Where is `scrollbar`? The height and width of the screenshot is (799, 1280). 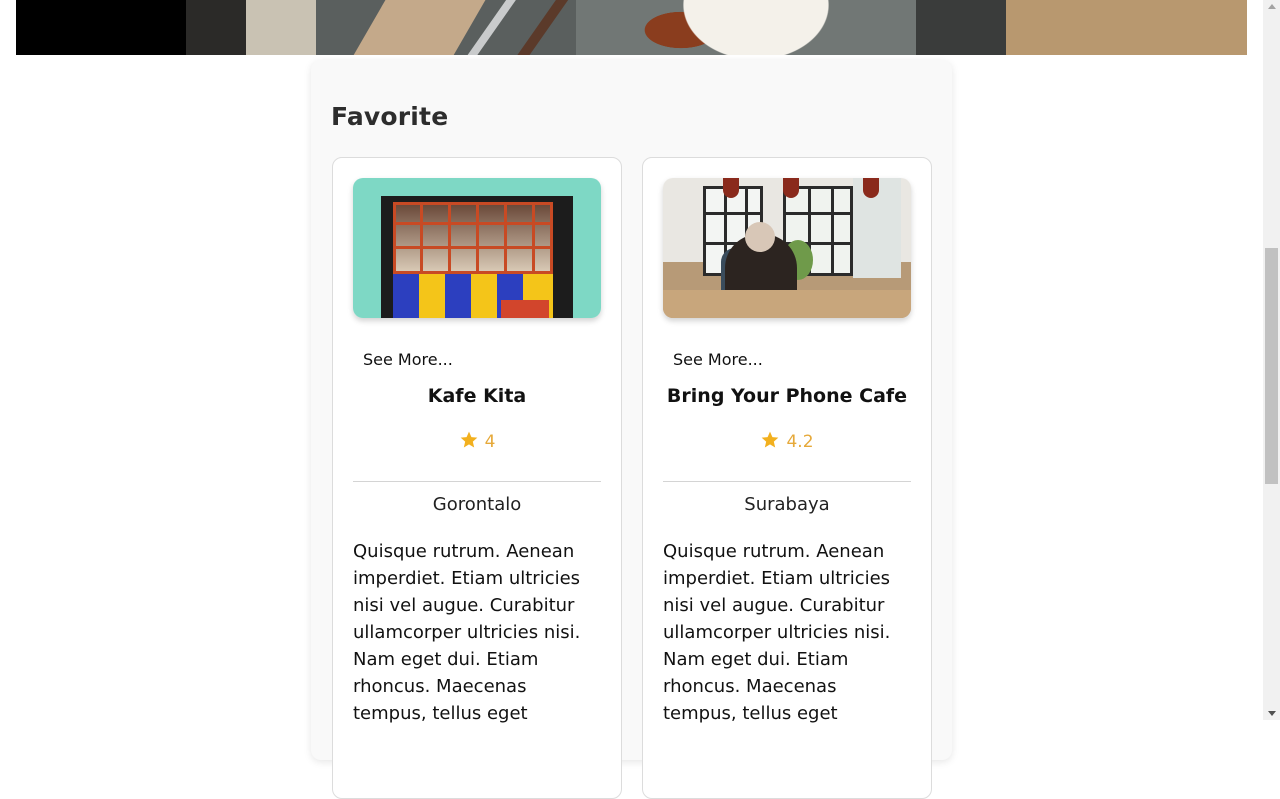
scrollbar is located at coordinates (1271, 360).